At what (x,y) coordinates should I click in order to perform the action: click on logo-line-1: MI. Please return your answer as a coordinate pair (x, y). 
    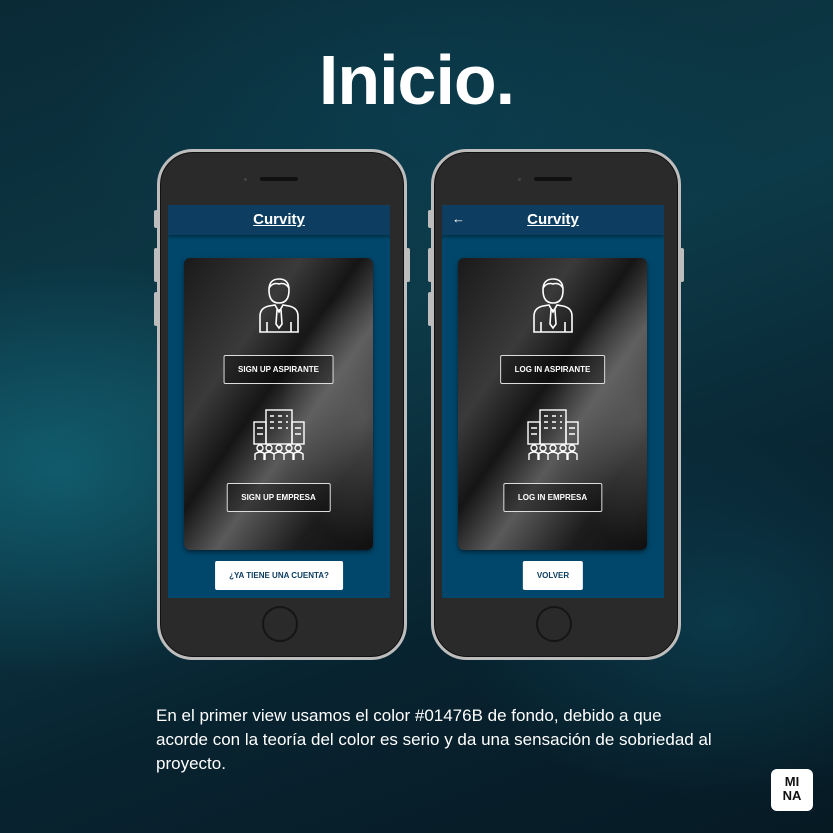
    Looking at the image, I should click on (792, 781).